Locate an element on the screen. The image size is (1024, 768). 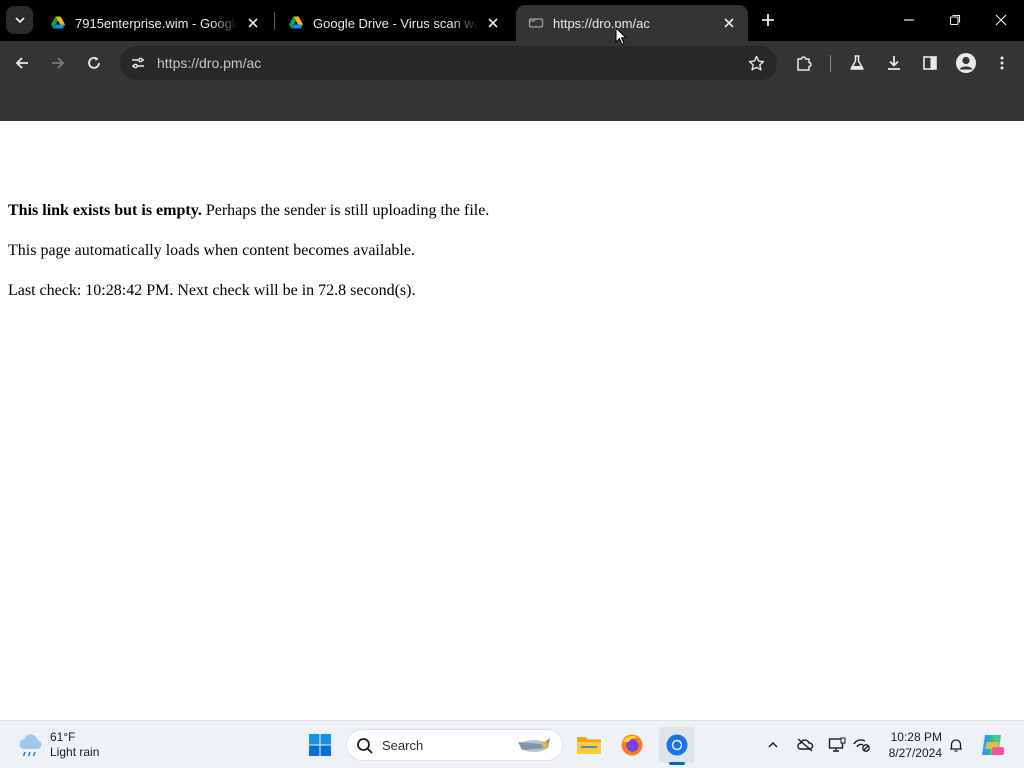
download-icon is located at coordinates (894, 63).